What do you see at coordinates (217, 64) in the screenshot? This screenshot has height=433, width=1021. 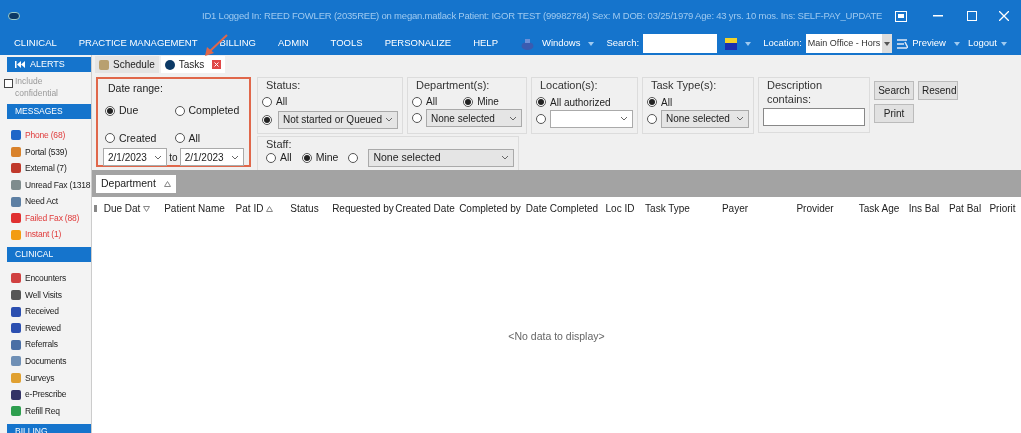 I see `close-tab-icon` at bounding box center [217, 64].